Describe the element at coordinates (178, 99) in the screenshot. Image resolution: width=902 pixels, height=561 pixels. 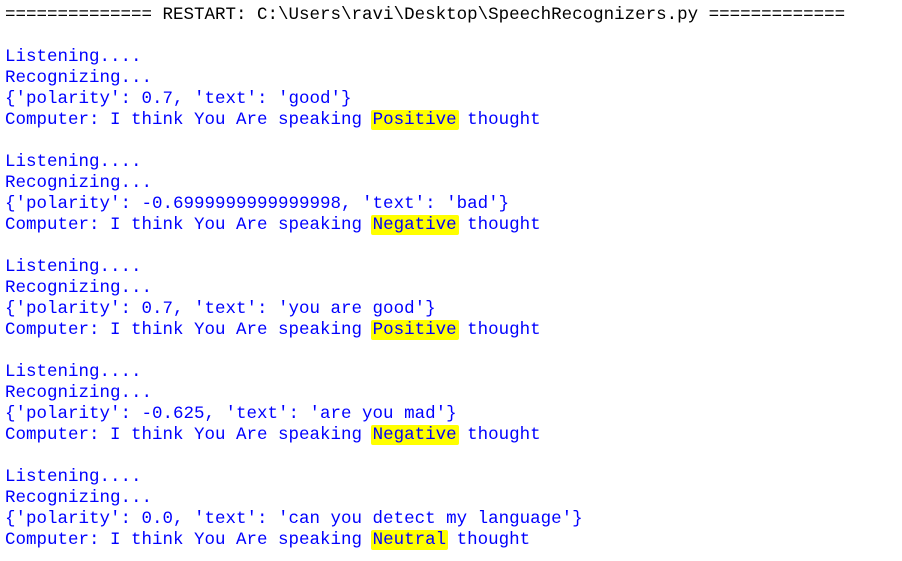
I see `polarity-result-line: {'polarity': 0.7, 'text': 'good'}` at that location.